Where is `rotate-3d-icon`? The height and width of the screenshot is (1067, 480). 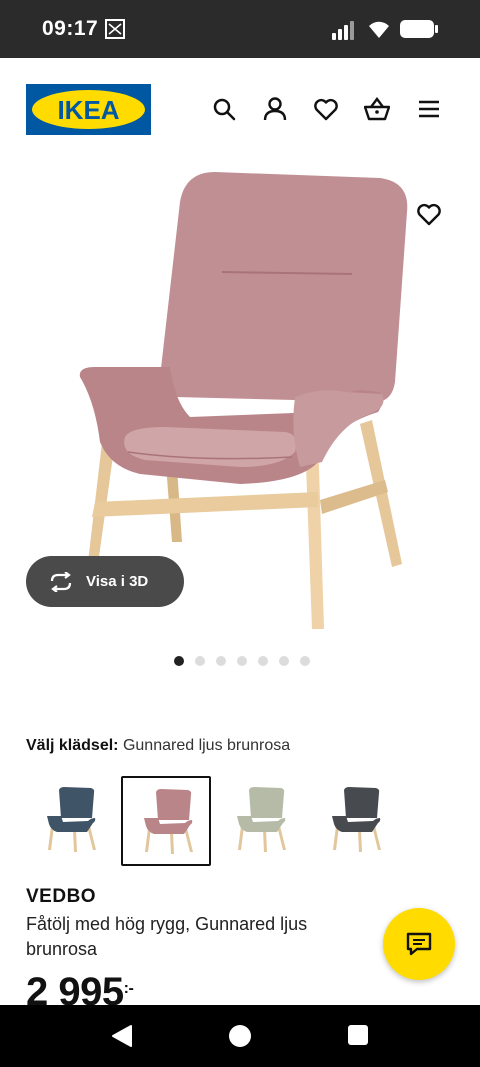
rotate-3d-icon is located at coordinates (61, 581).